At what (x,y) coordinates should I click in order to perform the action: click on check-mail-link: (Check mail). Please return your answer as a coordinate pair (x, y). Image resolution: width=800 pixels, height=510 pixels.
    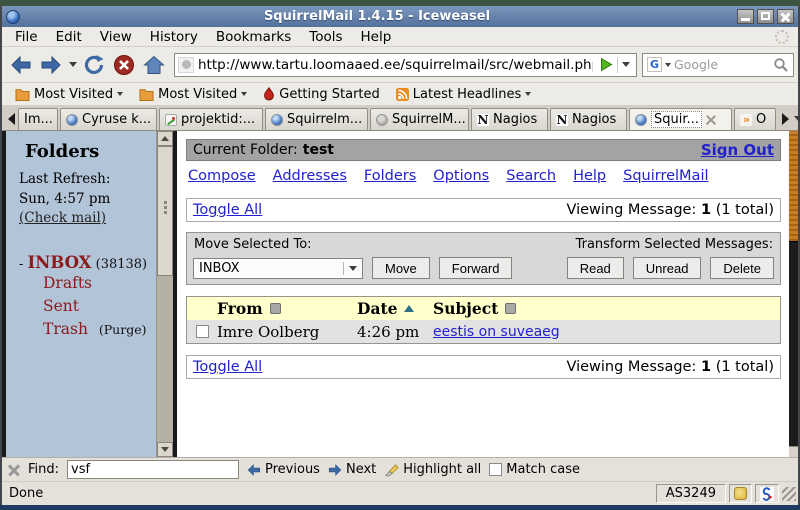
    Looking at the image, I should click on (62, 218).